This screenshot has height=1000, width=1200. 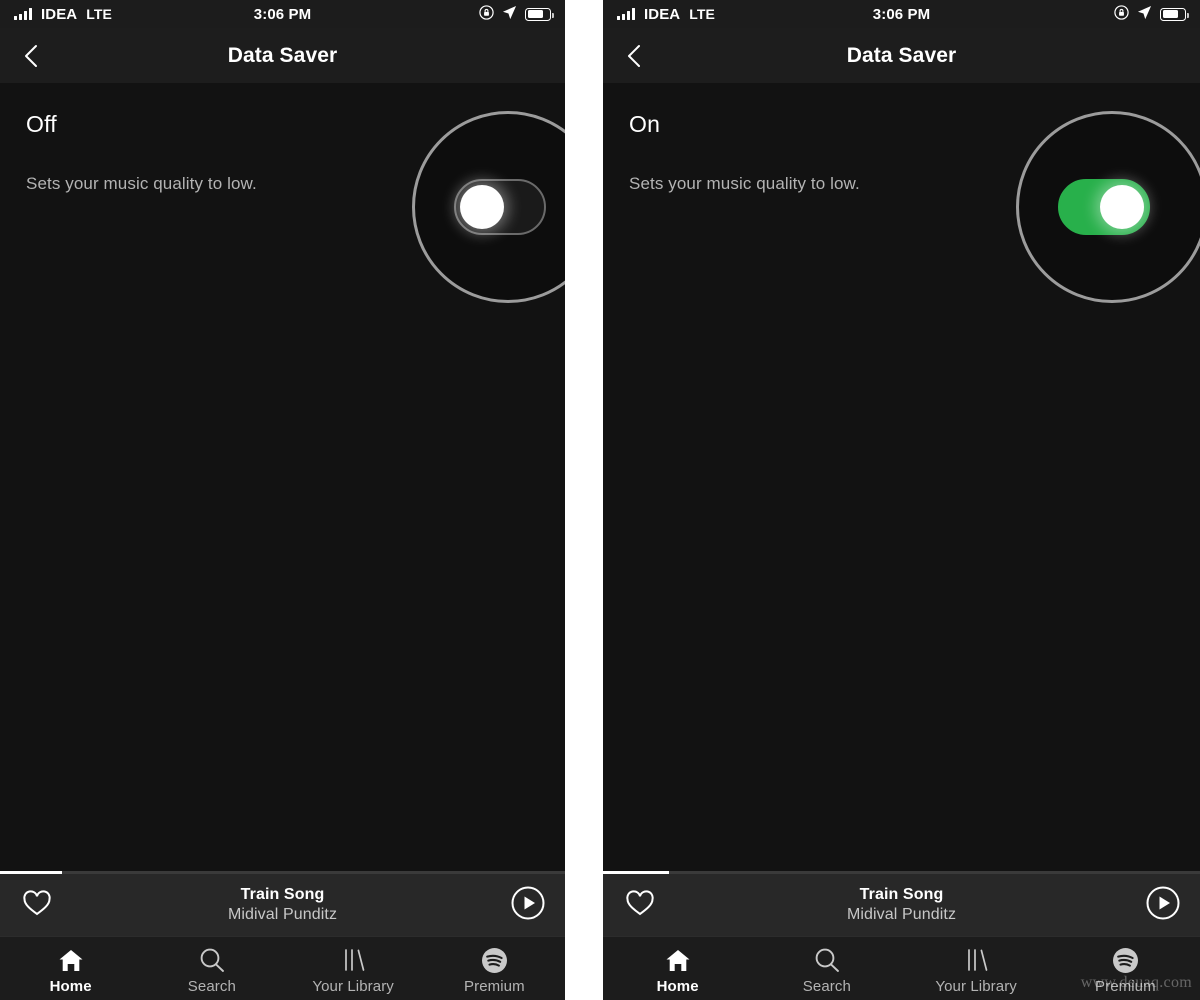 I want to click on data-saver-state-label: On, so click(x=645, y=124).